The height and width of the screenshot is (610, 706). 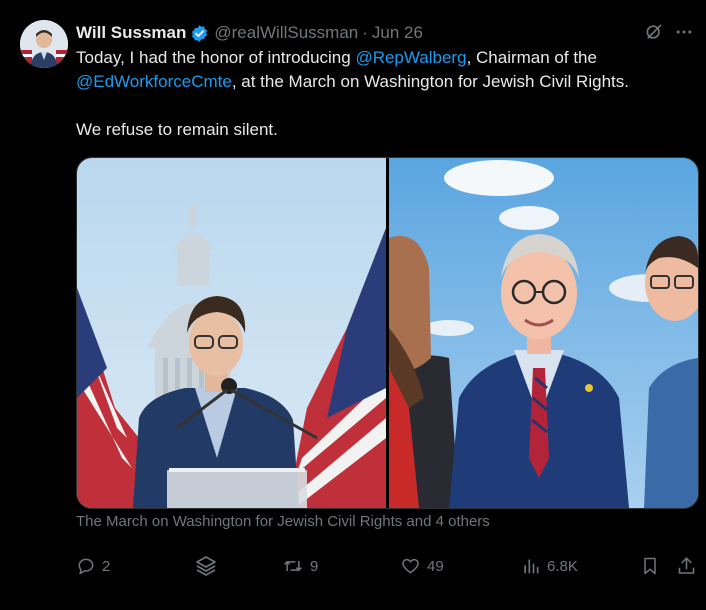 I want to click on views-icon, so click(x=531, y=566).